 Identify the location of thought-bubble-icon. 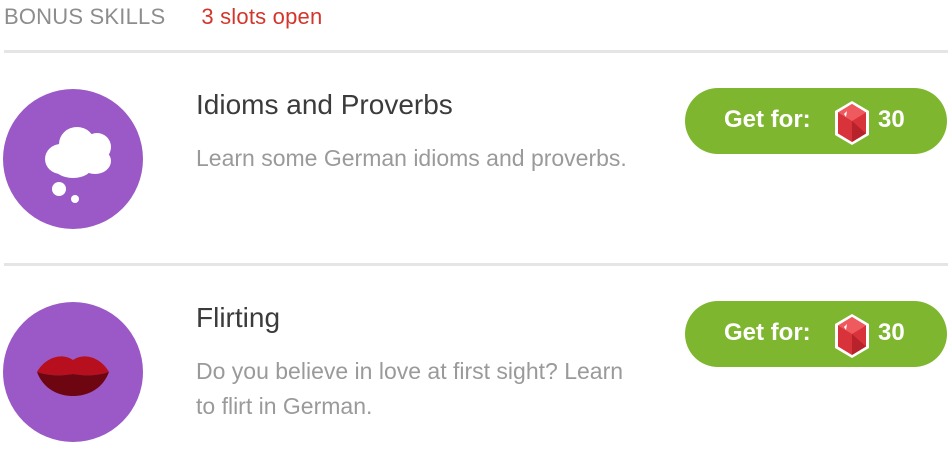
(78, 165).